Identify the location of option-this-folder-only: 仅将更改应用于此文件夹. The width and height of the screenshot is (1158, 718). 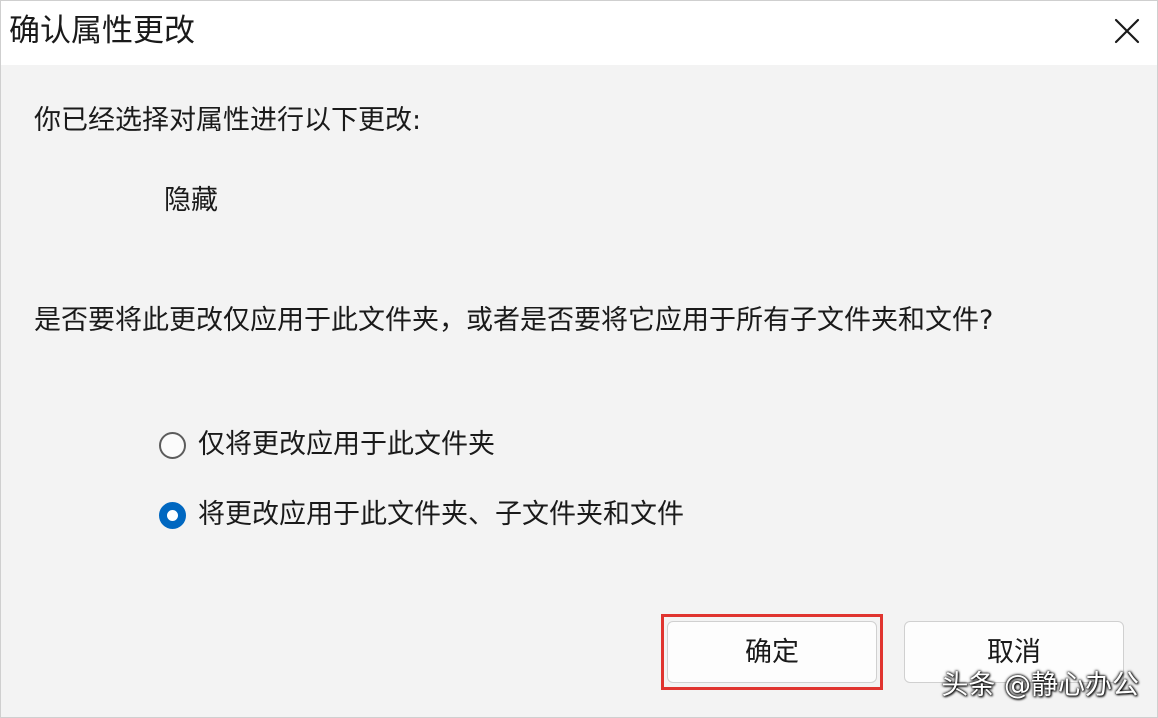
(327, 445).